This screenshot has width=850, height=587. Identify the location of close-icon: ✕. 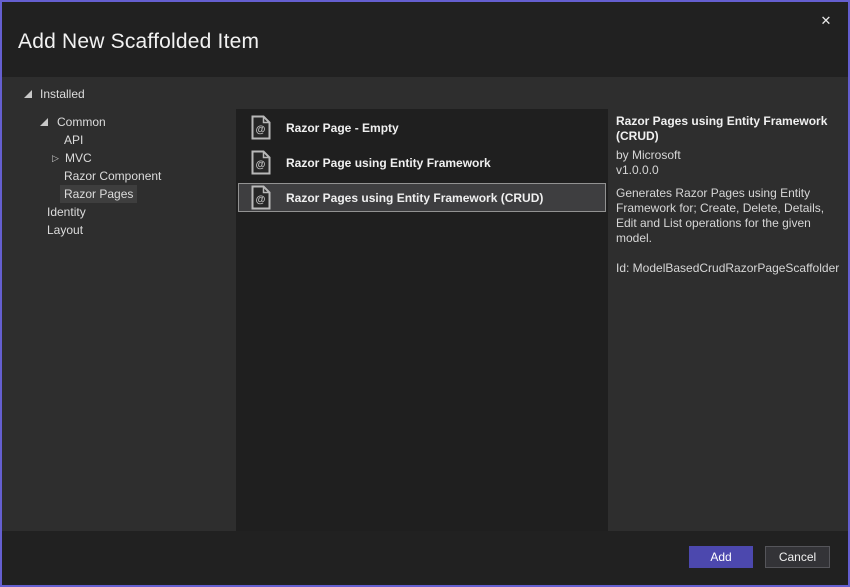
(826, 21).